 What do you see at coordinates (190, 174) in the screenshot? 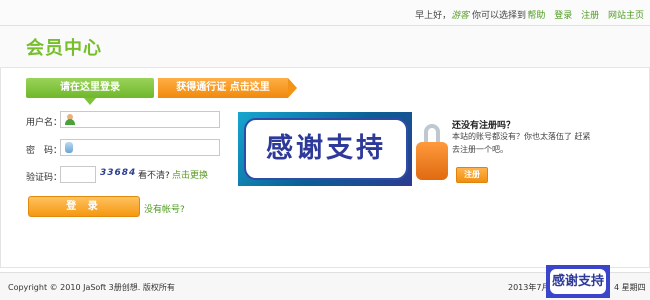
I see `change-captcha-link: 点击更换` at bounding box center [190, 174].